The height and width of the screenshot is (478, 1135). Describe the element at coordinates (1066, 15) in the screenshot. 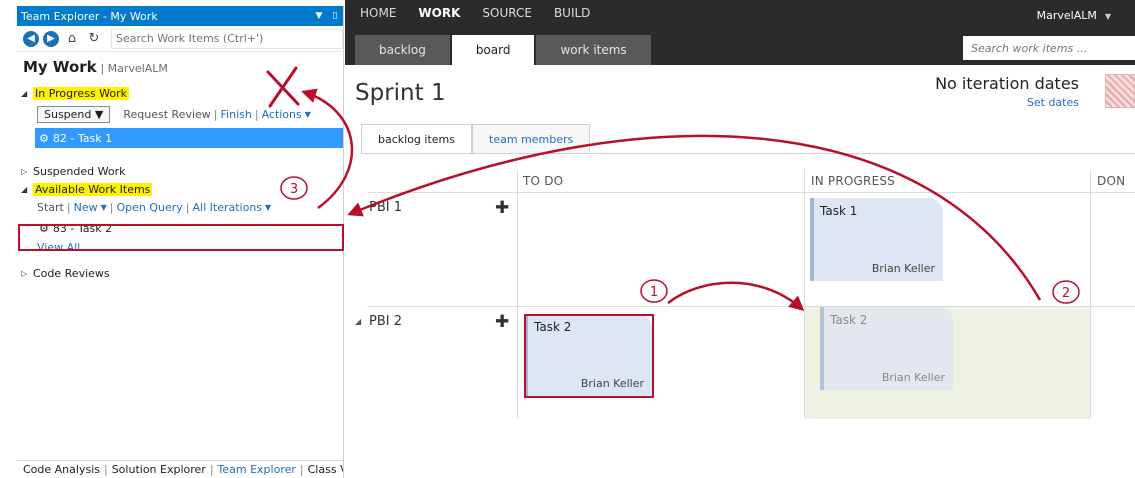

I see `account-name: MarvelALM` at that location.